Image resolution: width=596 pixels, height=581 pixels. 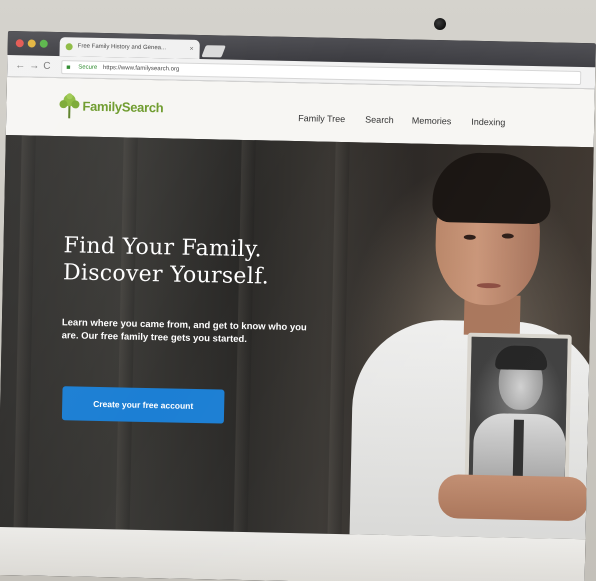 What do you see at coordinates (379, 120) in the screenshot?
I see `nav-search: Search` at bounding box center [379, 120].